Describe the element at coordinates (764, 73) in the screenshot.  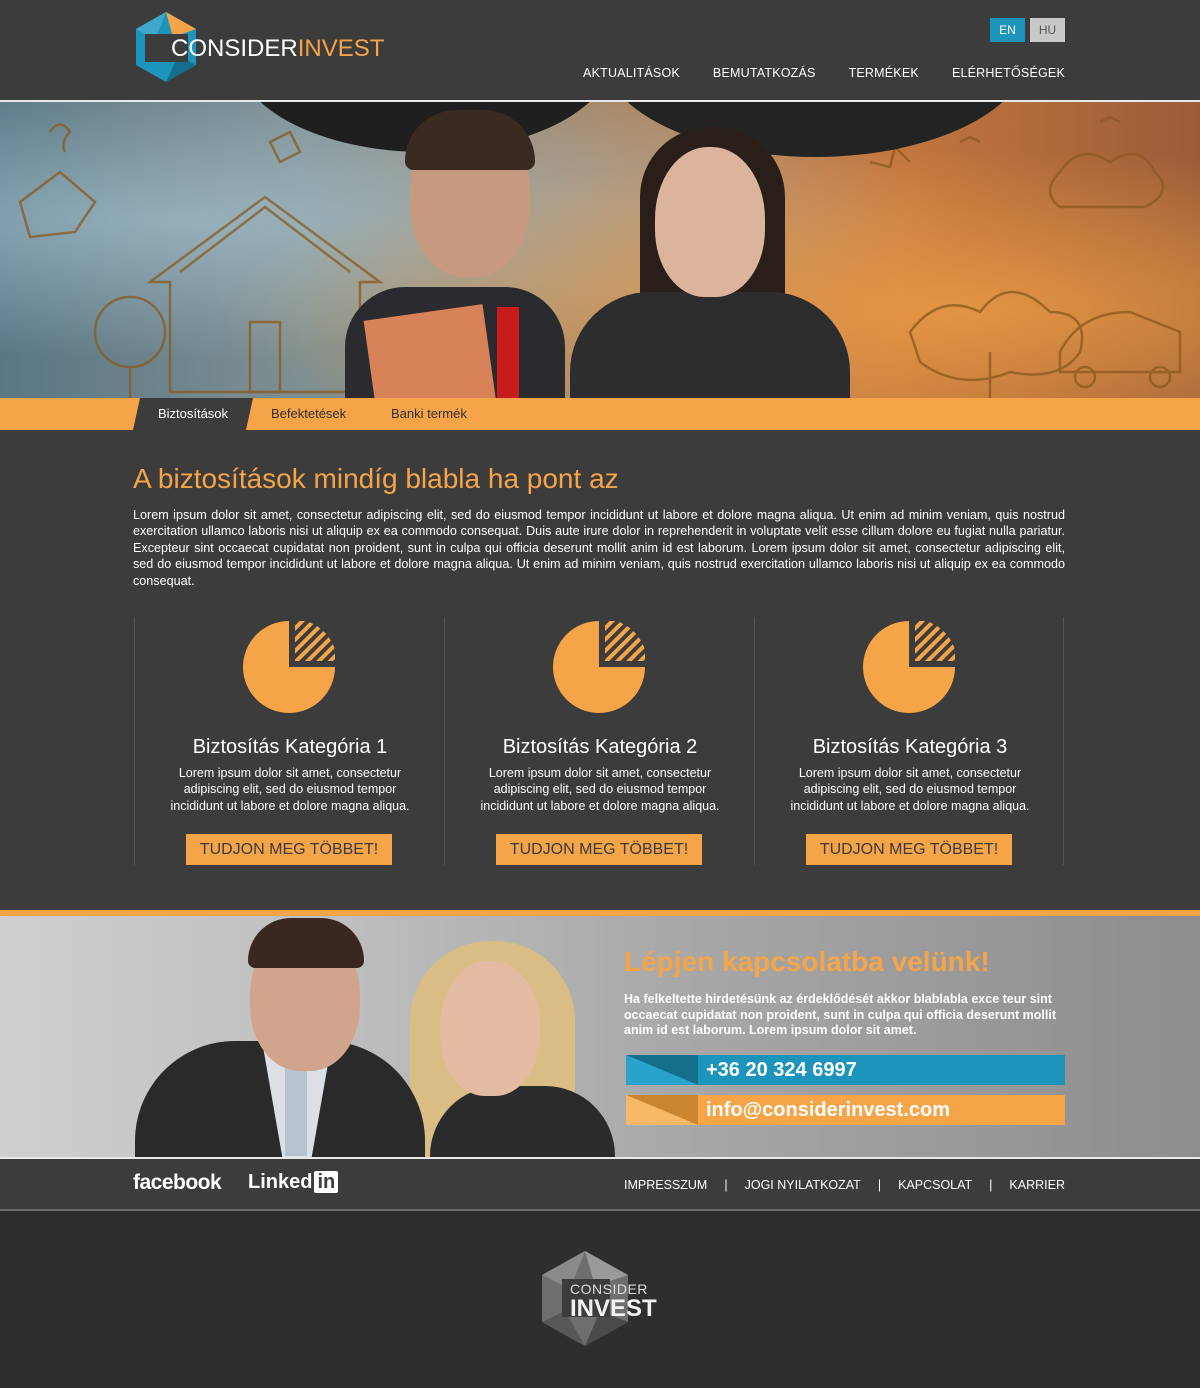
I see `nav-item-bemutatkozas: BEMUTATKOZÁS` at that location.